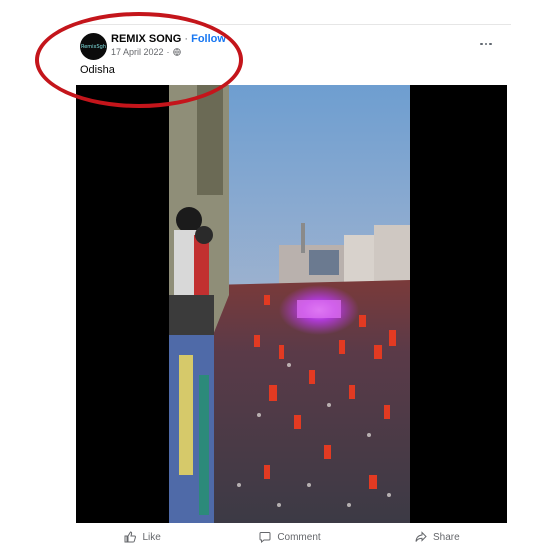  I want to click on comment-icon, so click(265, 537).